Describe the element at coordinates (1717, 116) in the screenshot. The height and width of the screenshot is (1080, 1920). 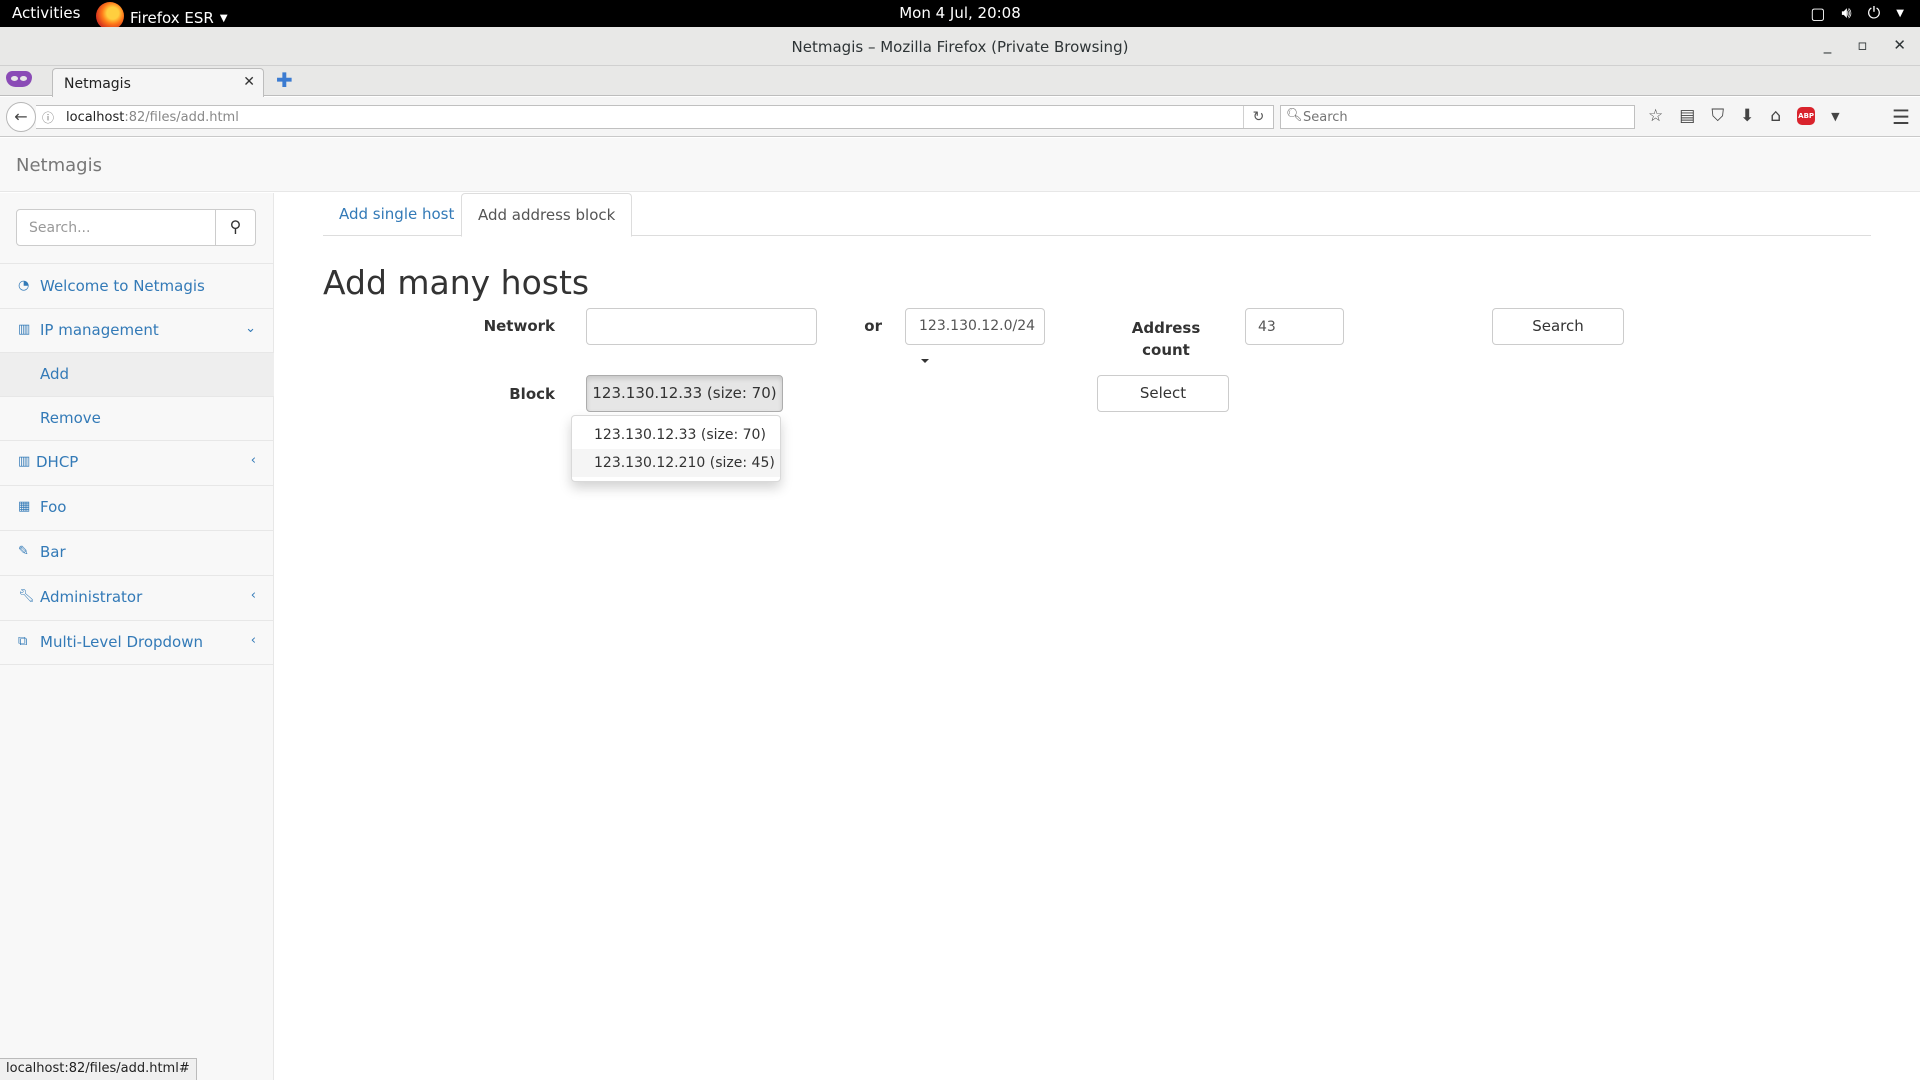
I see `pocket-icon: ⛉` at that location.